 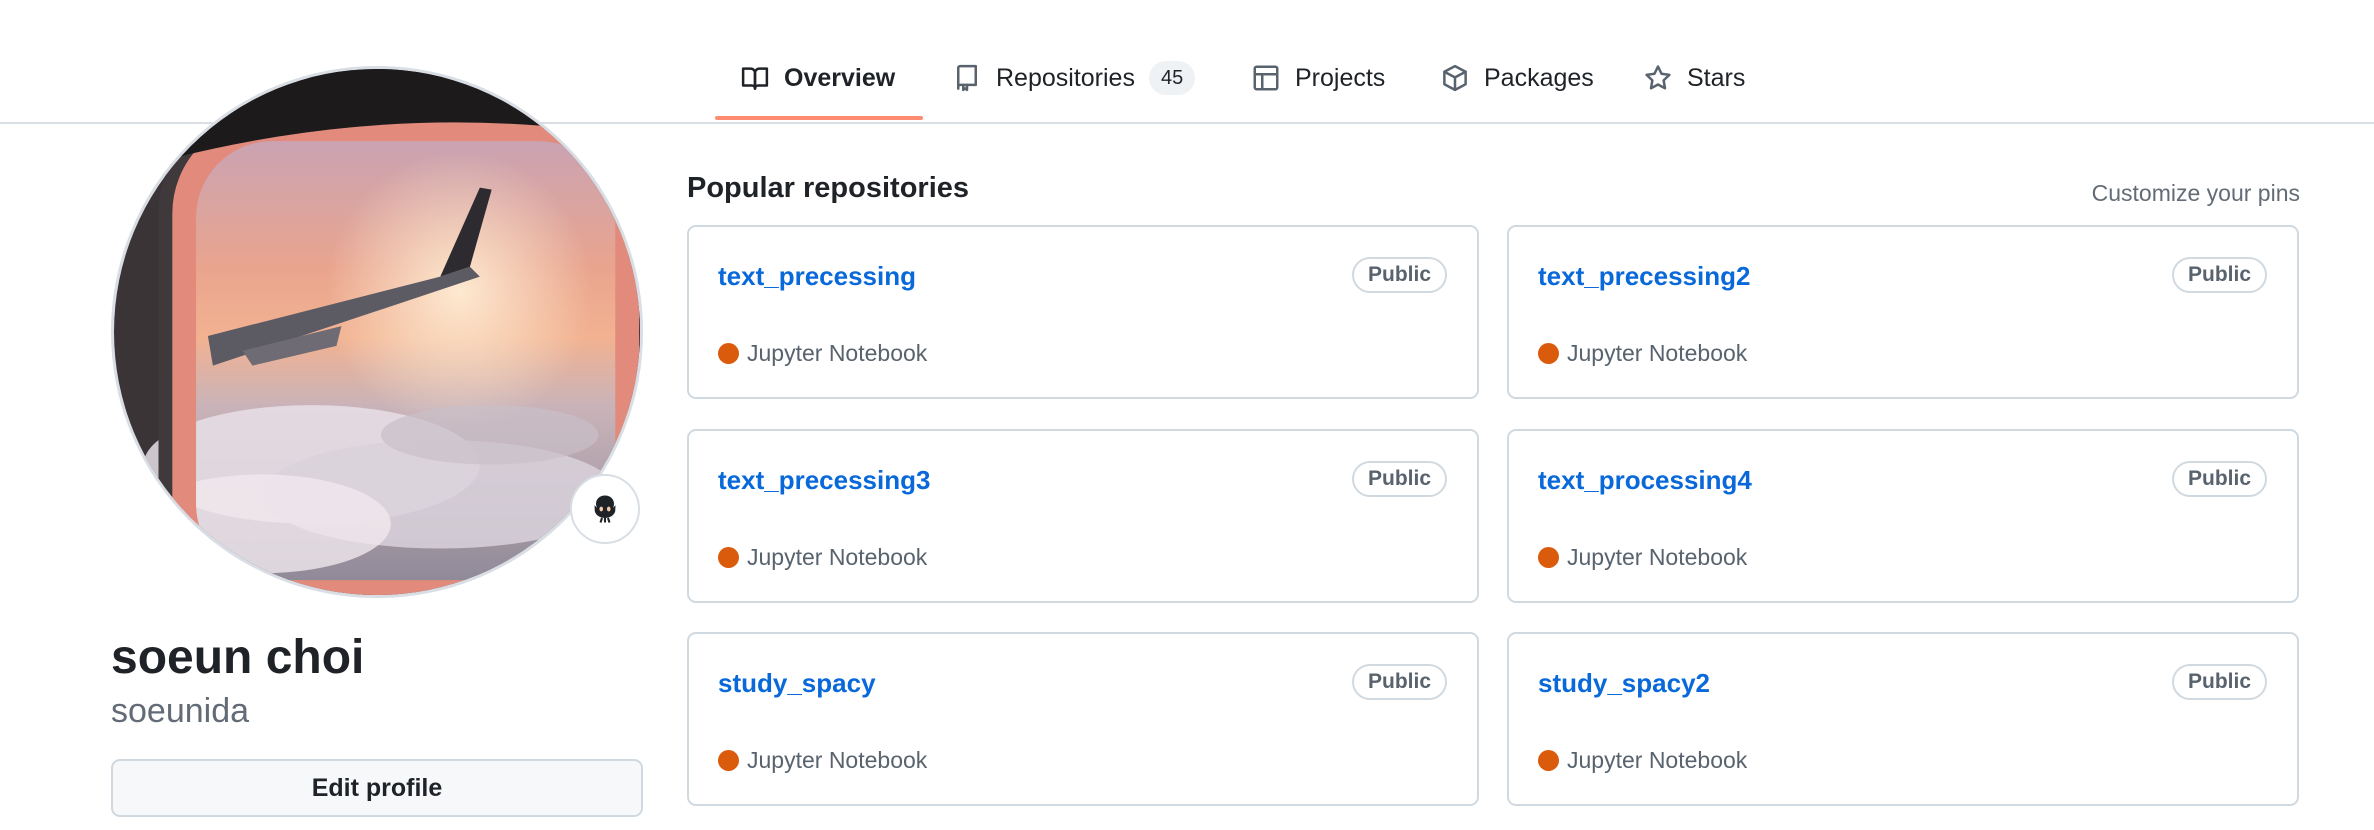 I want to click on repo-name-link: text_precessing2, so click(x=1644, y=276).